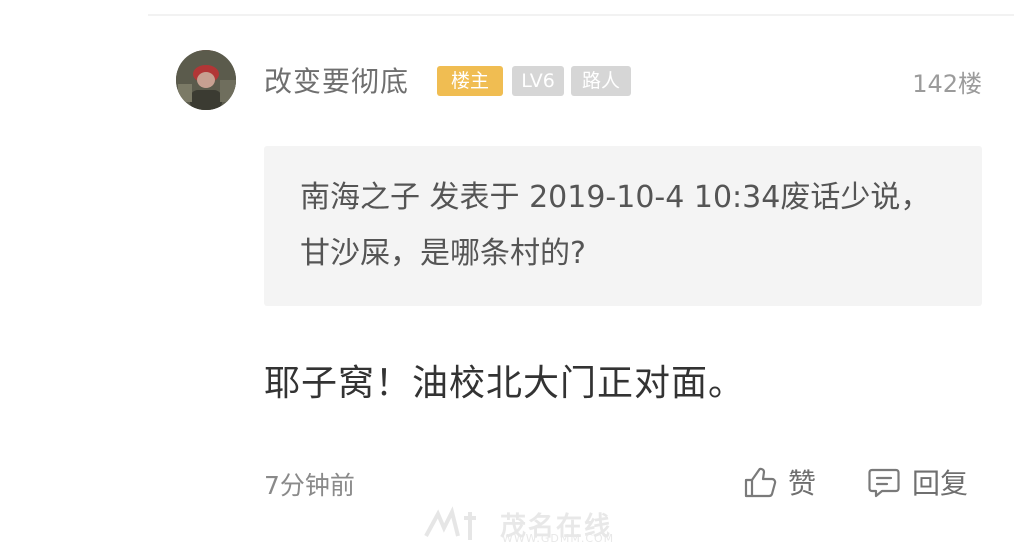  I want to click on watermark-url: WWW.GDMM.COM, so click(558, 538).